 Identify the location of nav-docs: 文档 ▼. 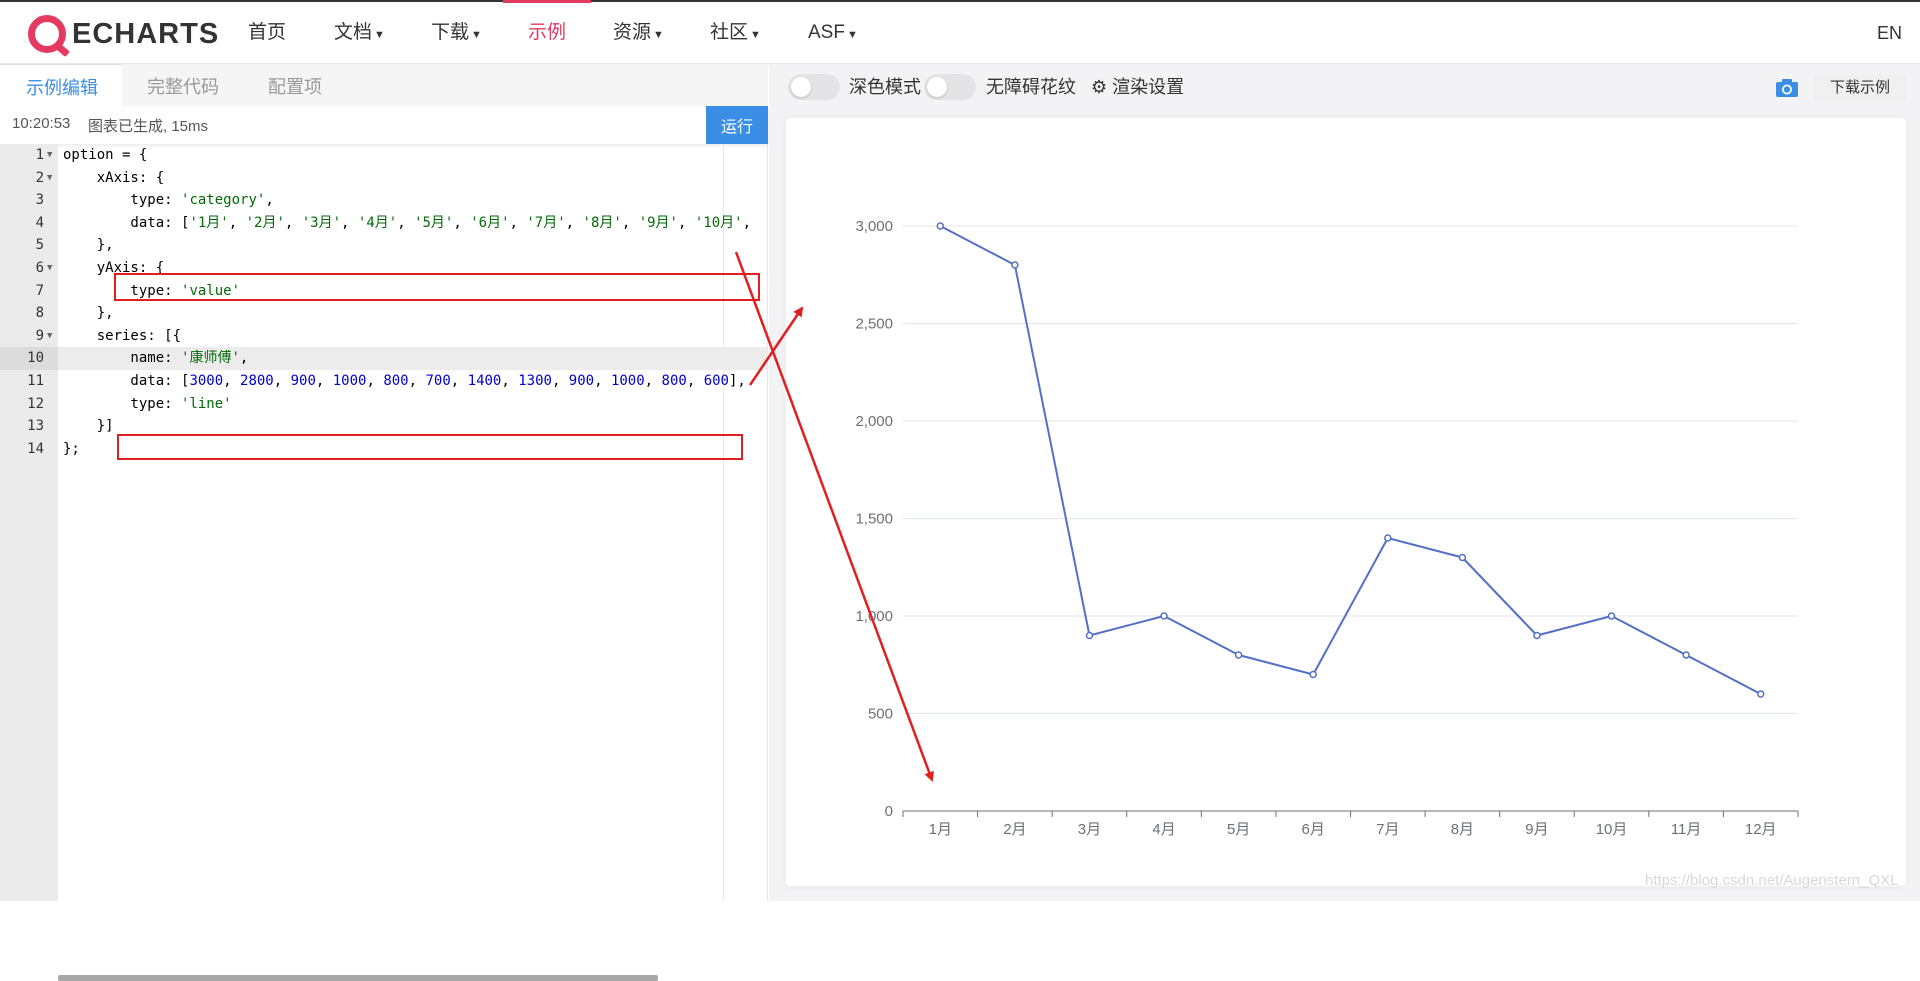
(359, 33).